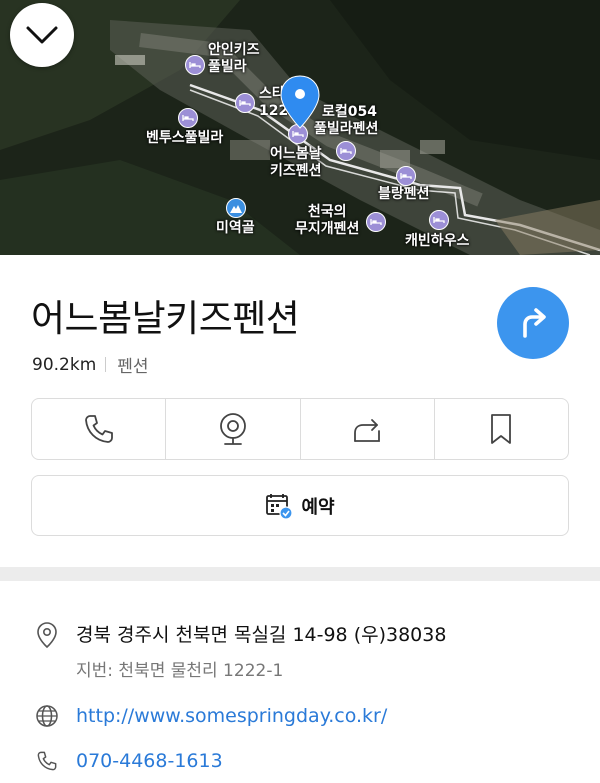  I want to click on distance-text: 90.2km, so click(64, 364).